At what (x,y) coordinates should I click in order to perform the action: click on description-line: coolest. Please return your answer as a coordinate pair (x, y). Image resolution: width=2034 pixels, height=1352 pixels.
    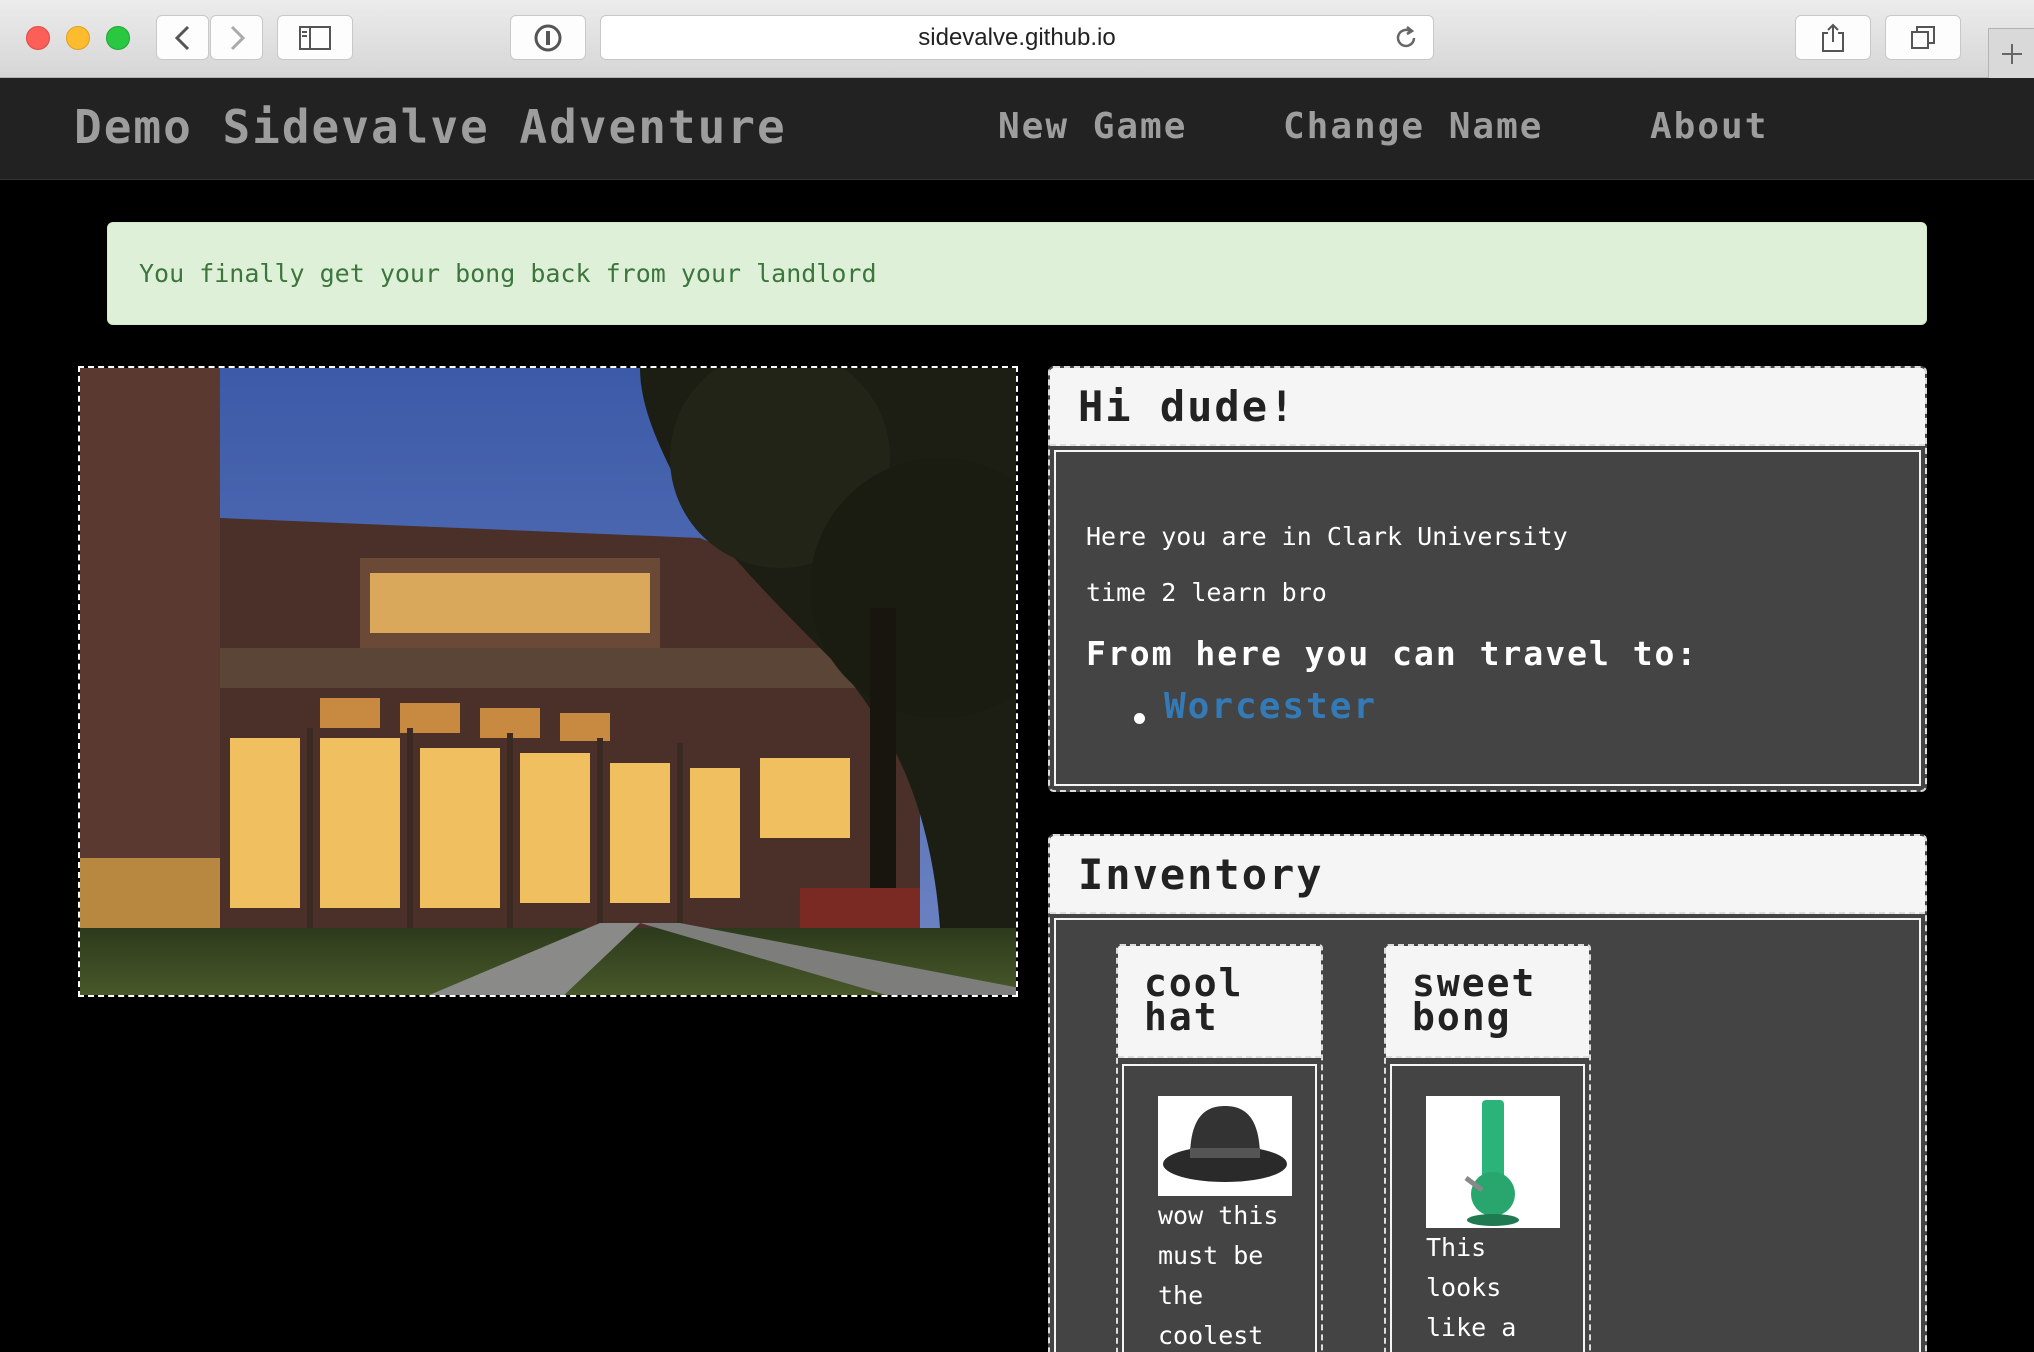
    Looking at the image, I should click on (1211, 1335).